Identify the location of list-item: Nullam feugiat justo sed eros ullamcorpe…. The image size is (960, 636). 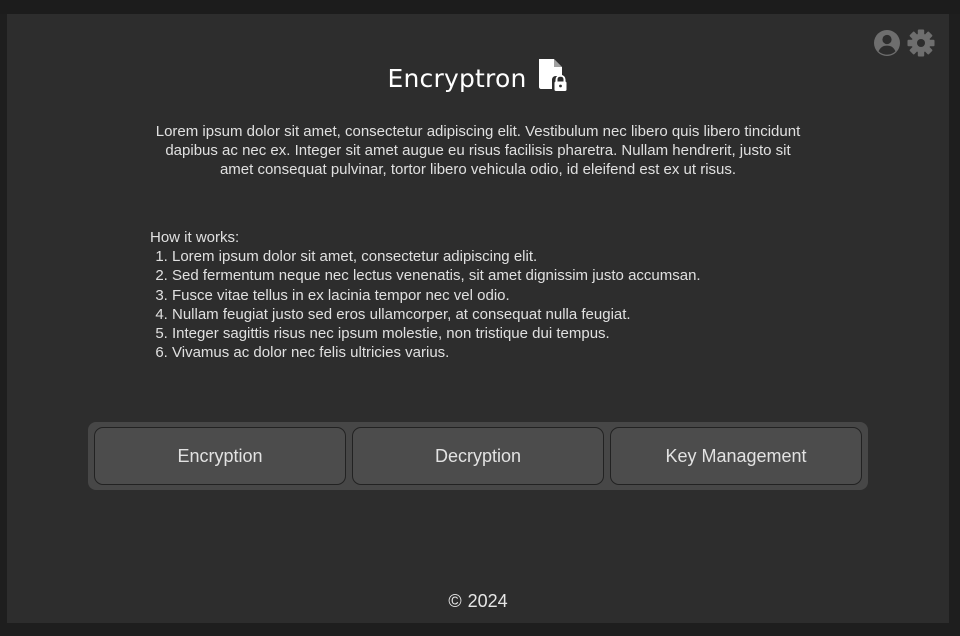
(511, 314).